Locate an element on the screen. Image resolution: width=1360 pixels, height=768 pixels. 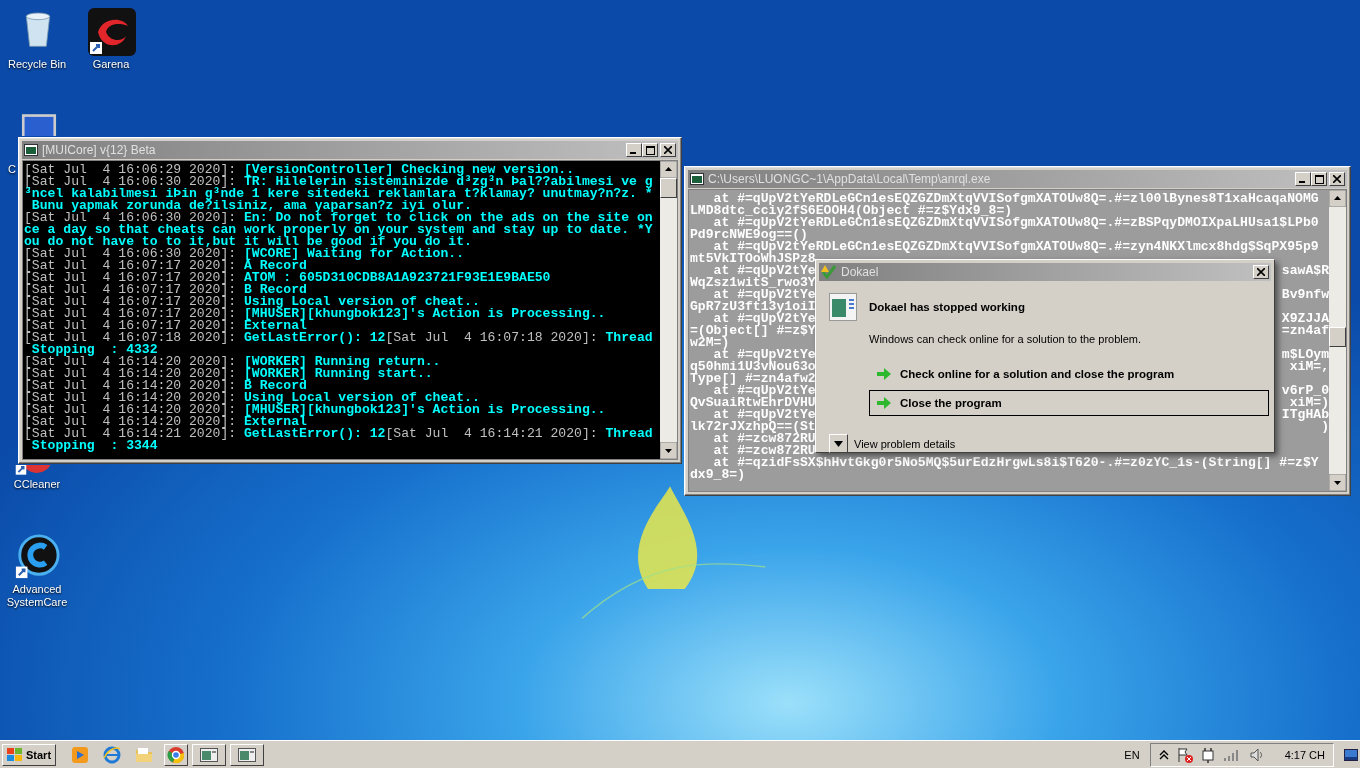
clock: 4:17 CH is located at coordinates (1304, 754).